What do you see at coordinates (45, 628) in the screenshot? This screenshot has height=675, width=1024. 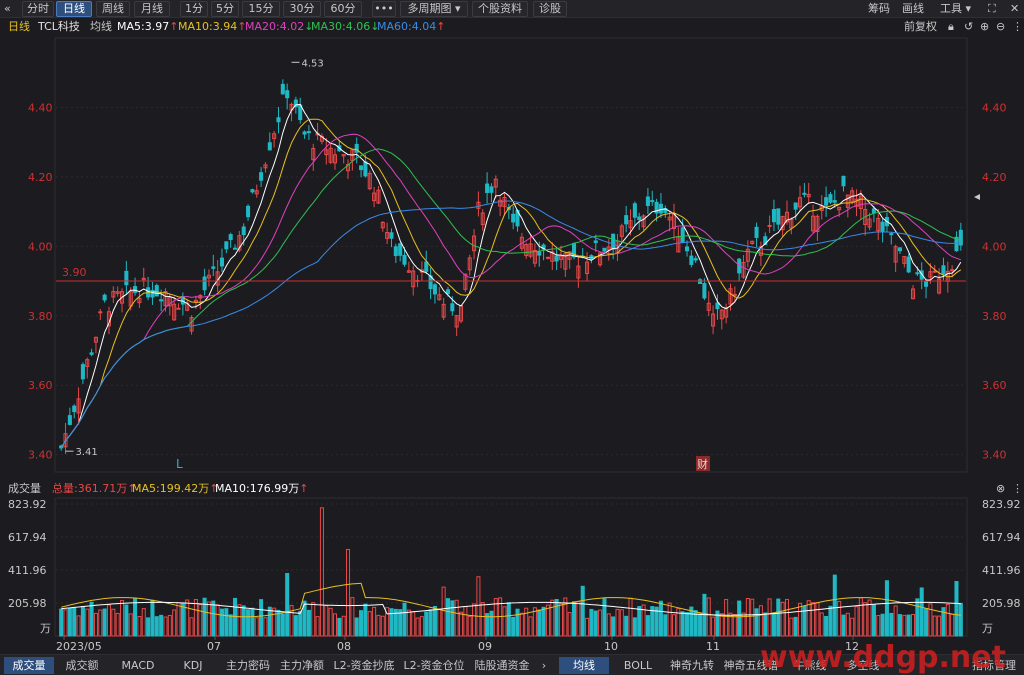 I see `volume-unit-left: 万` at bounding box center [45, 628].